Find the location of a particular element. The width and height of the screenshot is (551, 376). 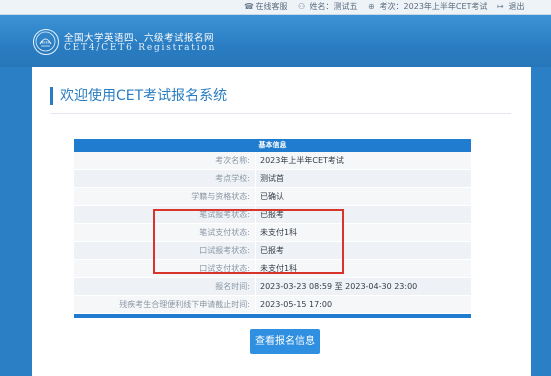

headset-icon: ☎ is located at coordinates (249, 6).